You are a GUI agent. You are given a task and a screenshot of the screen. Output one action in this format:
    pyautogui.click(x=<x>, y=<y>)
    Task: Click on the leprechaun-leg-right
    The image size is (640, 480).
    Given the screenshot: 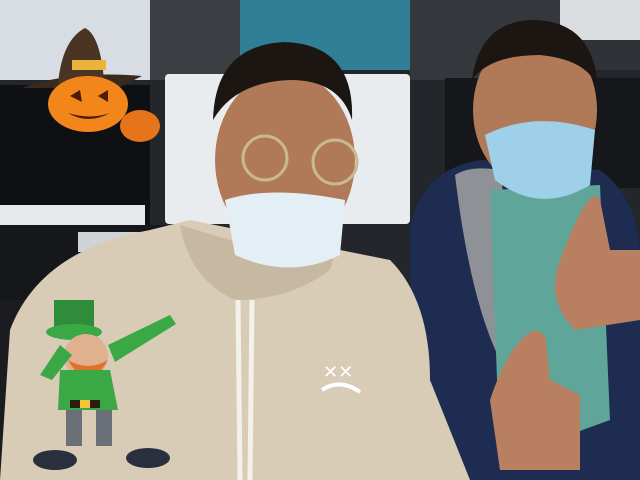 What is the action you would take?
    pyautogui.click(x=104, y=428)
    